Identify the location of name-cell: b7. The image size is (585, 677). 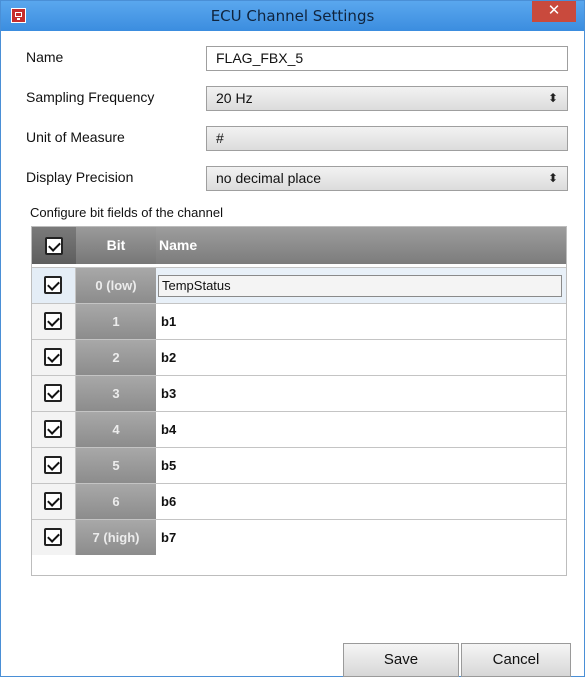
(361, 537).